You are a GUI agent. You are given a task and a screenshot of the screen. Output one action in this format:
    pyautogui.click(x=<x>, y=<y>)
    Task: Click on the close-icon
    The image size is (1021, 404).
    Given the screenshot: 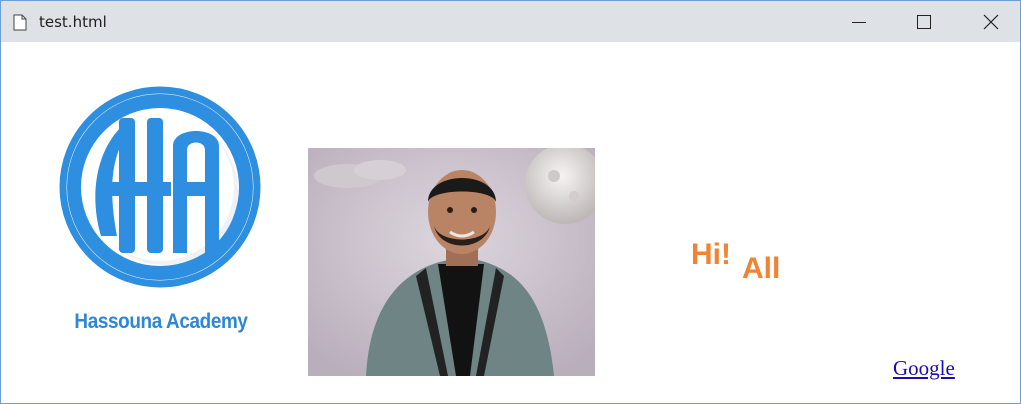 What is the action you would take?
    pyautogui.click(x=991, y=21)
    